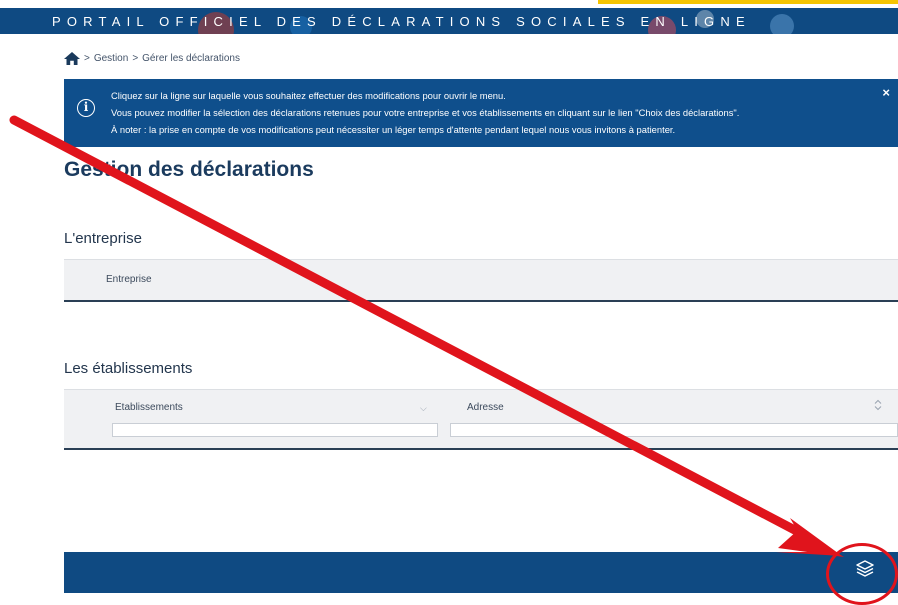 This screenshot has width=898, height=605. Describe the element at coordinates (191, 58) in the screenshot. I see `breadcrumb-item-current: Gérer les déclarations` at that location.